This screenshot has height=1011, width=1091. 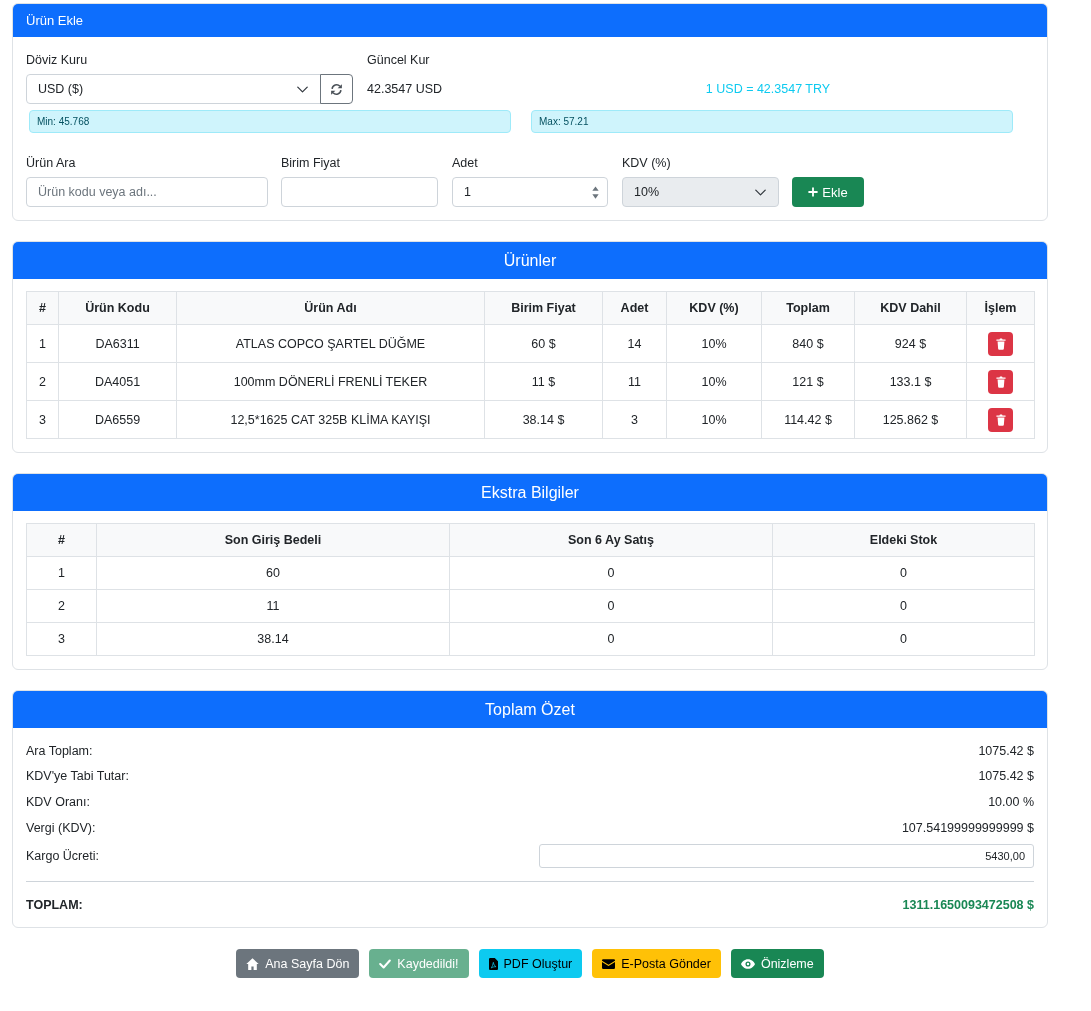 I want to click on refresh-icon, so click(x=336, y=89).